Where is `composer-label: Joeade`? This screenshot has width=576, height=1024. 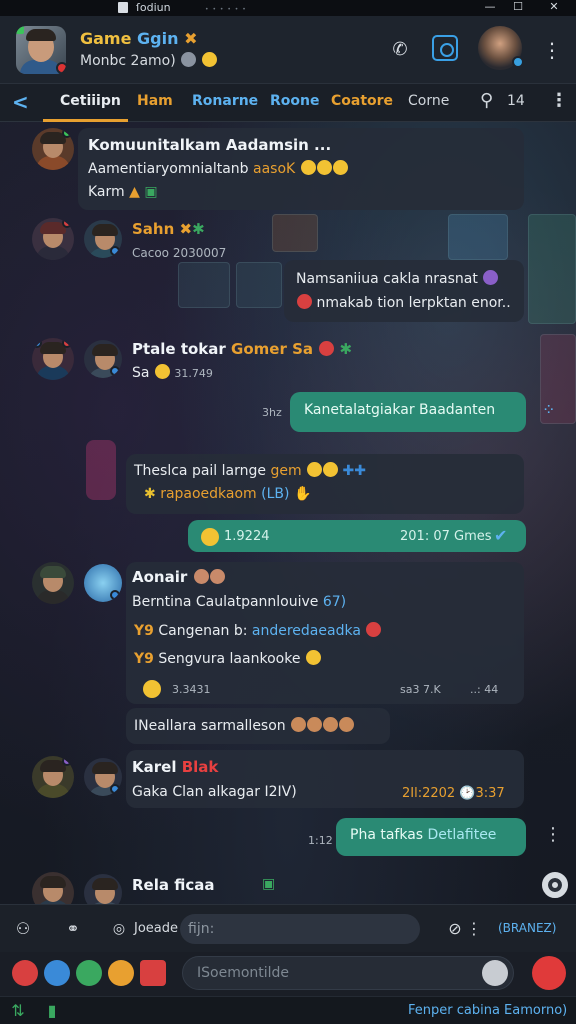
composer-label: Joeade is located at coordinates (156, 928).